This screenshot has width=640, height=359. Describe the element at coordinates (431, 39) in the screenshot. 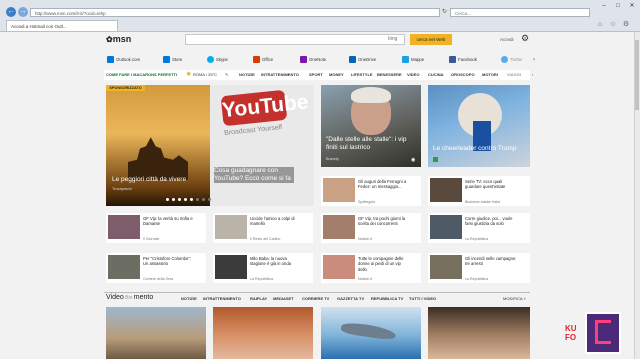

I see `search-web-button: cerca nel Web` at that location.